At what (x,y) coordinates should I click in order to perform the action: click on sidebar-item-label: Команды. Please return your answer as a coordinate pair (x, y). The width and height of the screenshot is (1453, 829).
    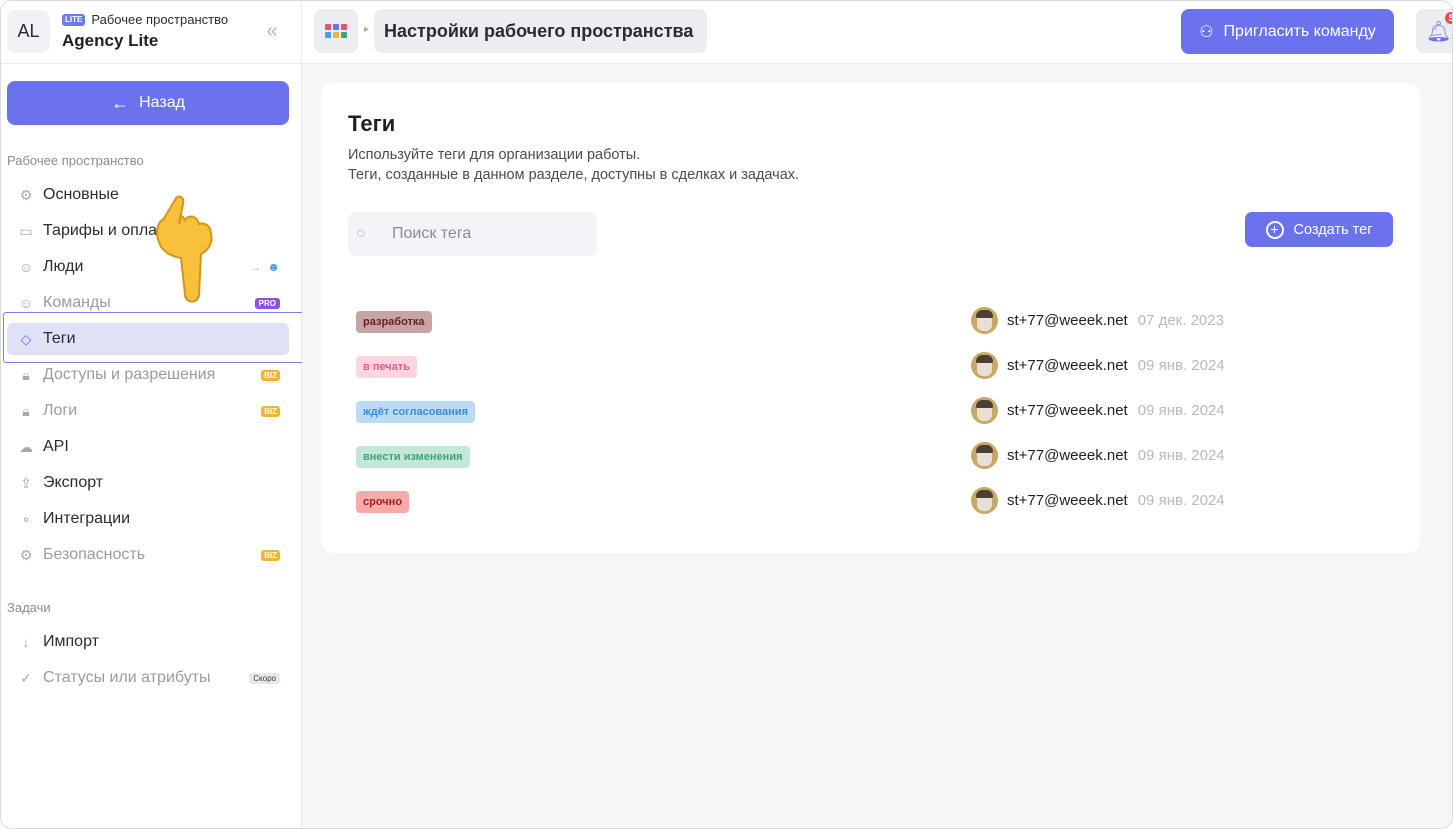
    Looking at the image, I should click on (77, 302).